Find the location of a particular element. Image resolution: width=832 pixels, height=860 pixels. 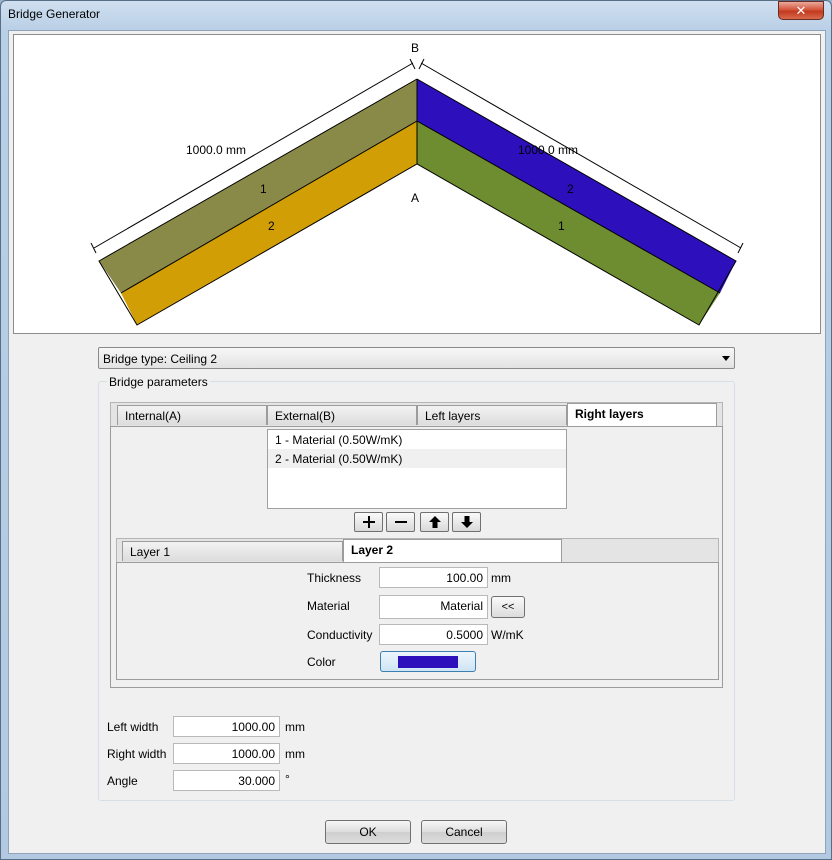

tab-layer-1: Layer 1 is located at coordinates (232, 551).